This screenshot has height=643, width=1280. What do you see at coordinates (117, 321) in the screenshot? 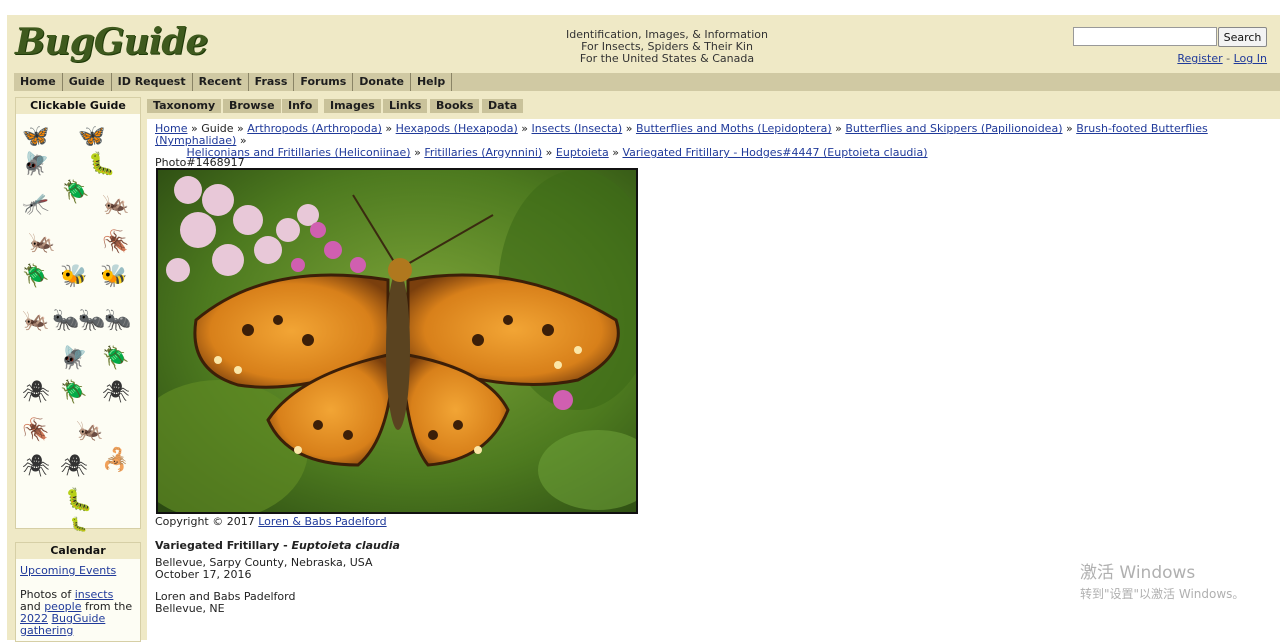
I see `ant-3-icon: 🐜` at bounding box center [117, 321].